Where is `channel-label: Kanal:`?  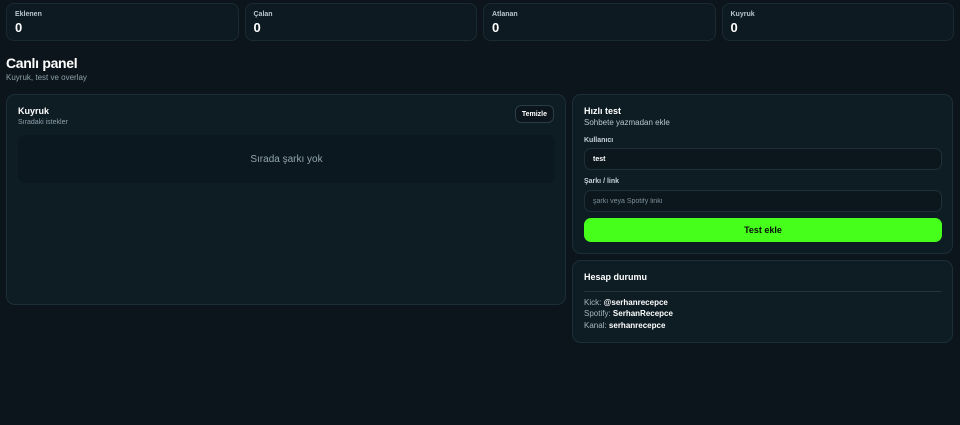 channel-label: Kanal: is located at coordinates (595, 325).